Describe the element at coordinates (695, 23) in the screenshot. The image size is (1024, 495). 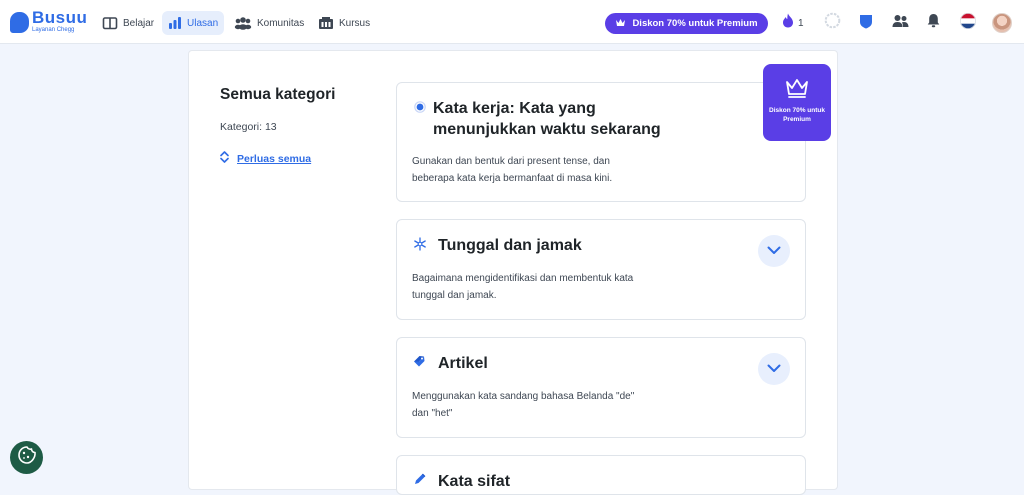
I see `premium-discount-label: Diskon 70% untuk Premium` at that location.